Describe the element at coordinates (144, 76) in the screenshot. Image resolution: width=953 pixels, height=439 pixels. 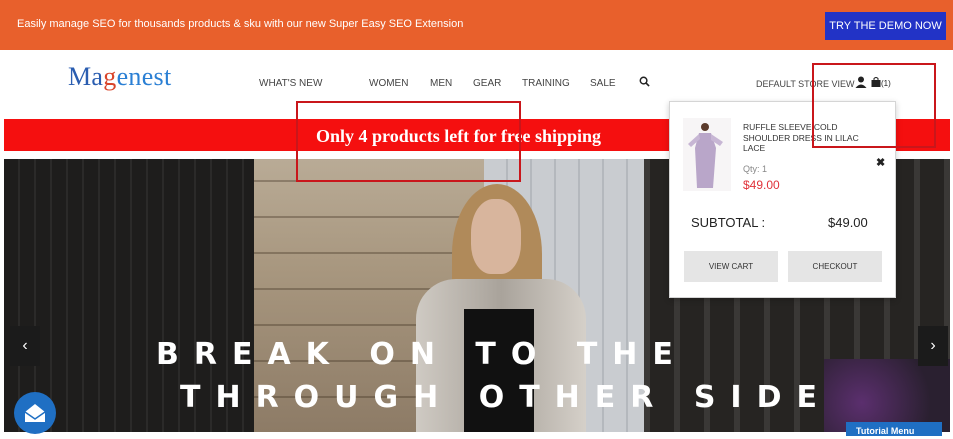
I see `logo-text-3: enest` at that location.